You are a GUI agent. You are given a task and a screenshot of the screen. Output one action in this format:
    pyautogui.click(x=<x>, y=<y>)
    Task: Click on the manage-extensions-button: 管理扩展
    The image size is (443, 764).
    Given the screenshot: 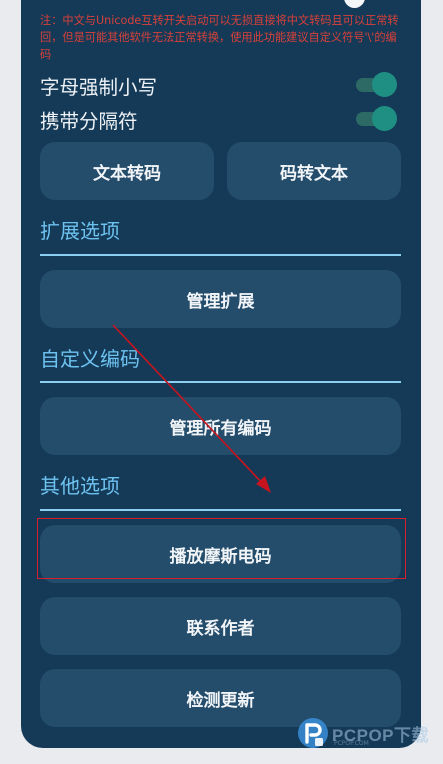 What is the action you would take?
    pyautogui.click(x=220, y=299)
    